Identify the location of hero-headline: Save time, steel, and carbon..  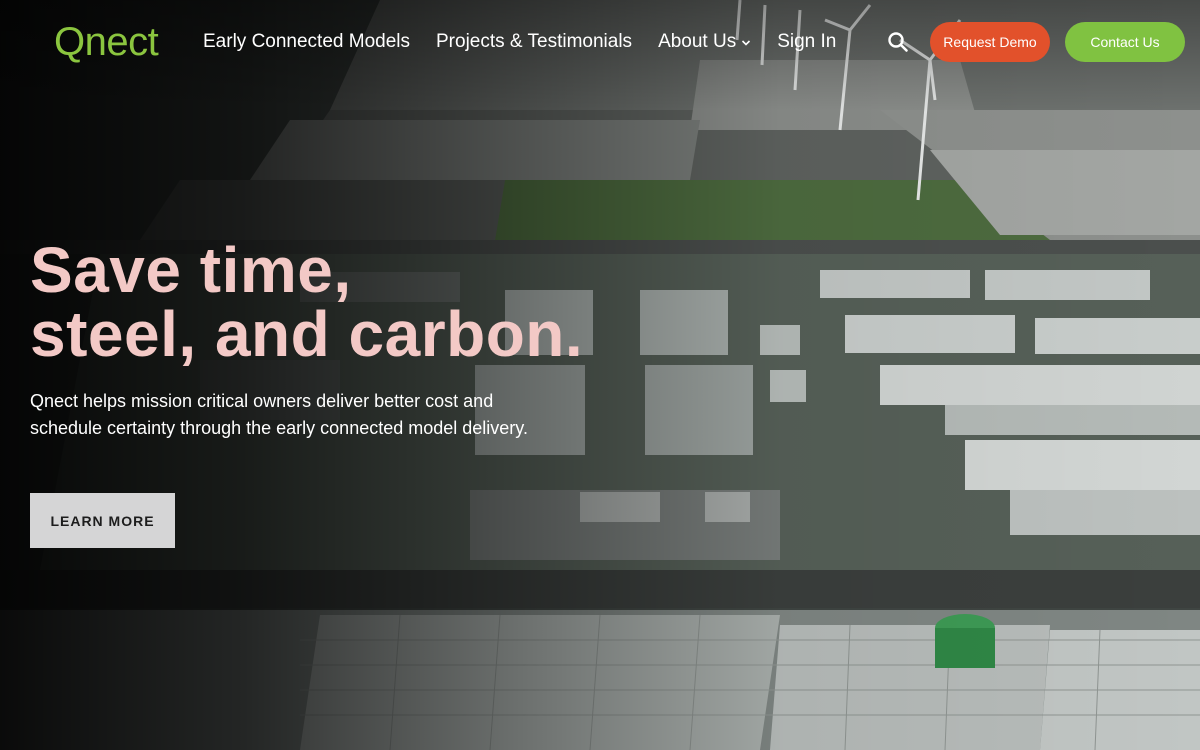
(340, 302).